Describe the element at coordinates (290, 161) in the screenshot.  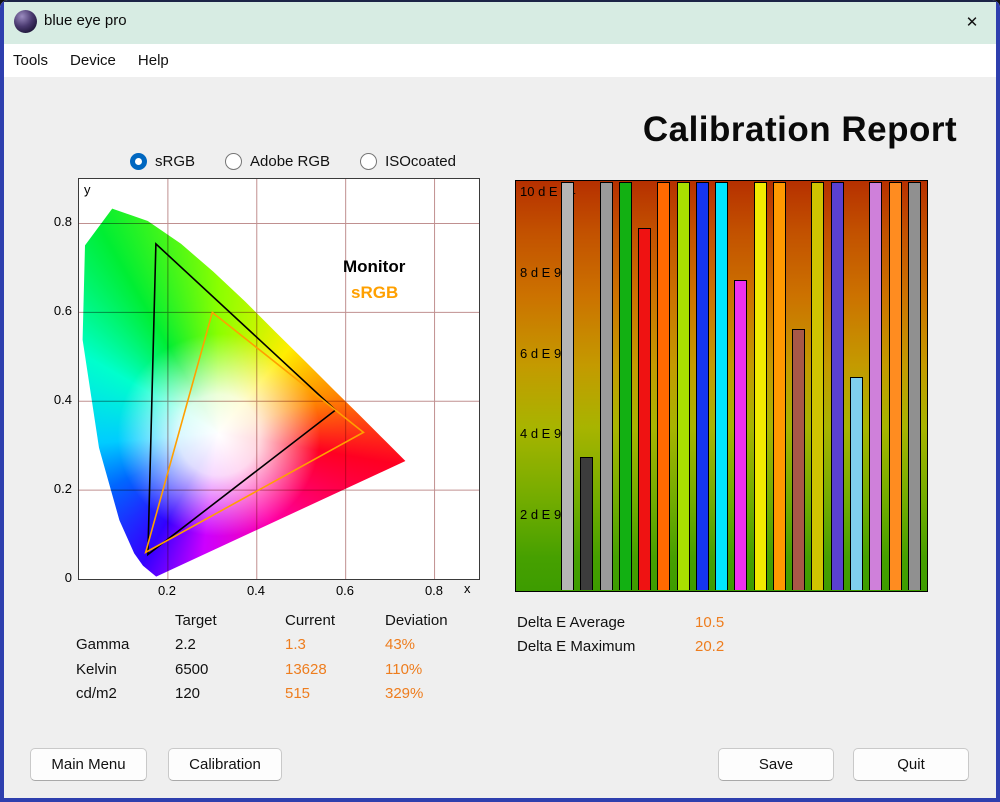
I see `profile-option-label: Adobe RGB` at that location.